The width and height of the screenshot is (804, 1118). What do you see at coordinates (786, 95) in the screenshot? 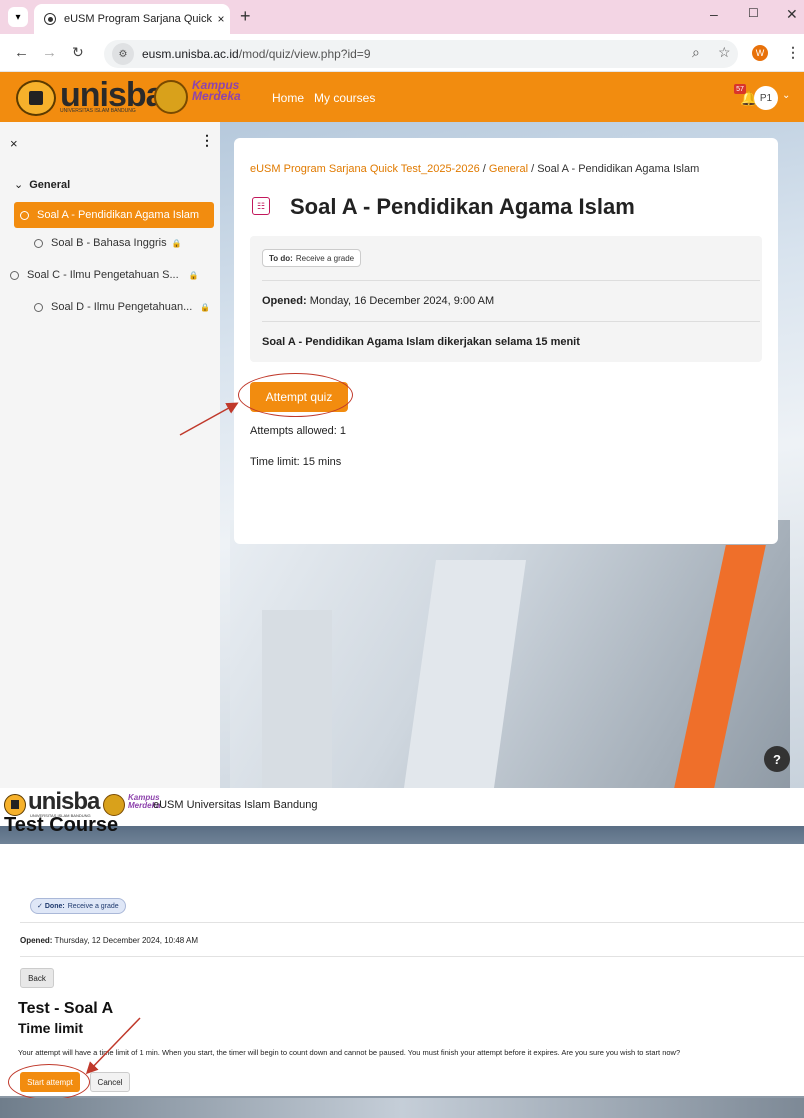
I see `user-menu-chevron-icon: ⌄` at bounding box center [786, 95].